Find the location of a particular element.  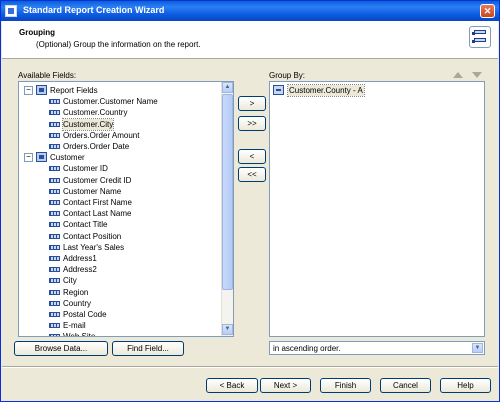

add-all-fields-button: >> is located at coordinates (252, 123).